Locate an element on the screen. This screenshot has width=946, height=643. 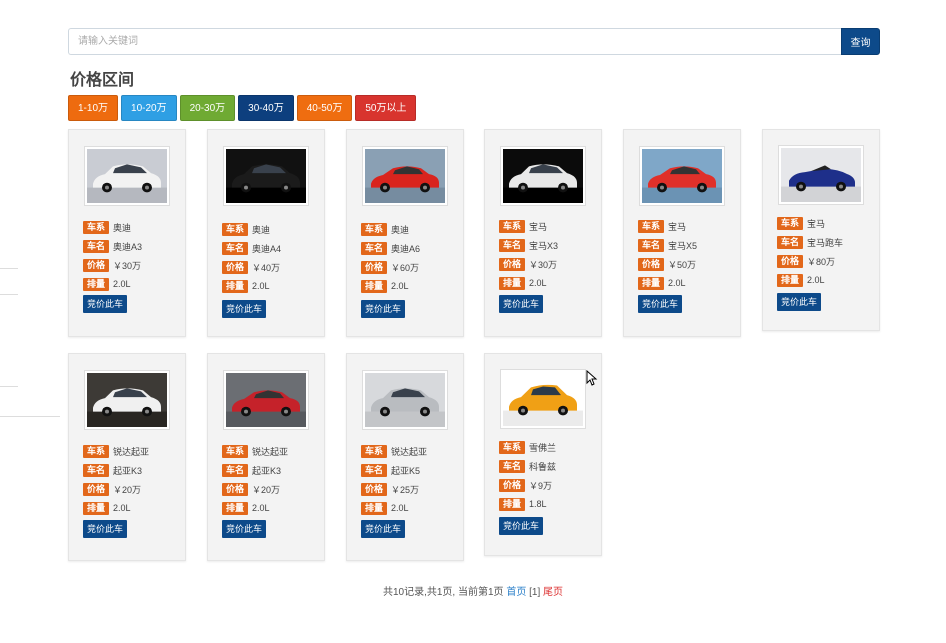
price-filter-button: 50万以上 is located at coordinates (386, 108).